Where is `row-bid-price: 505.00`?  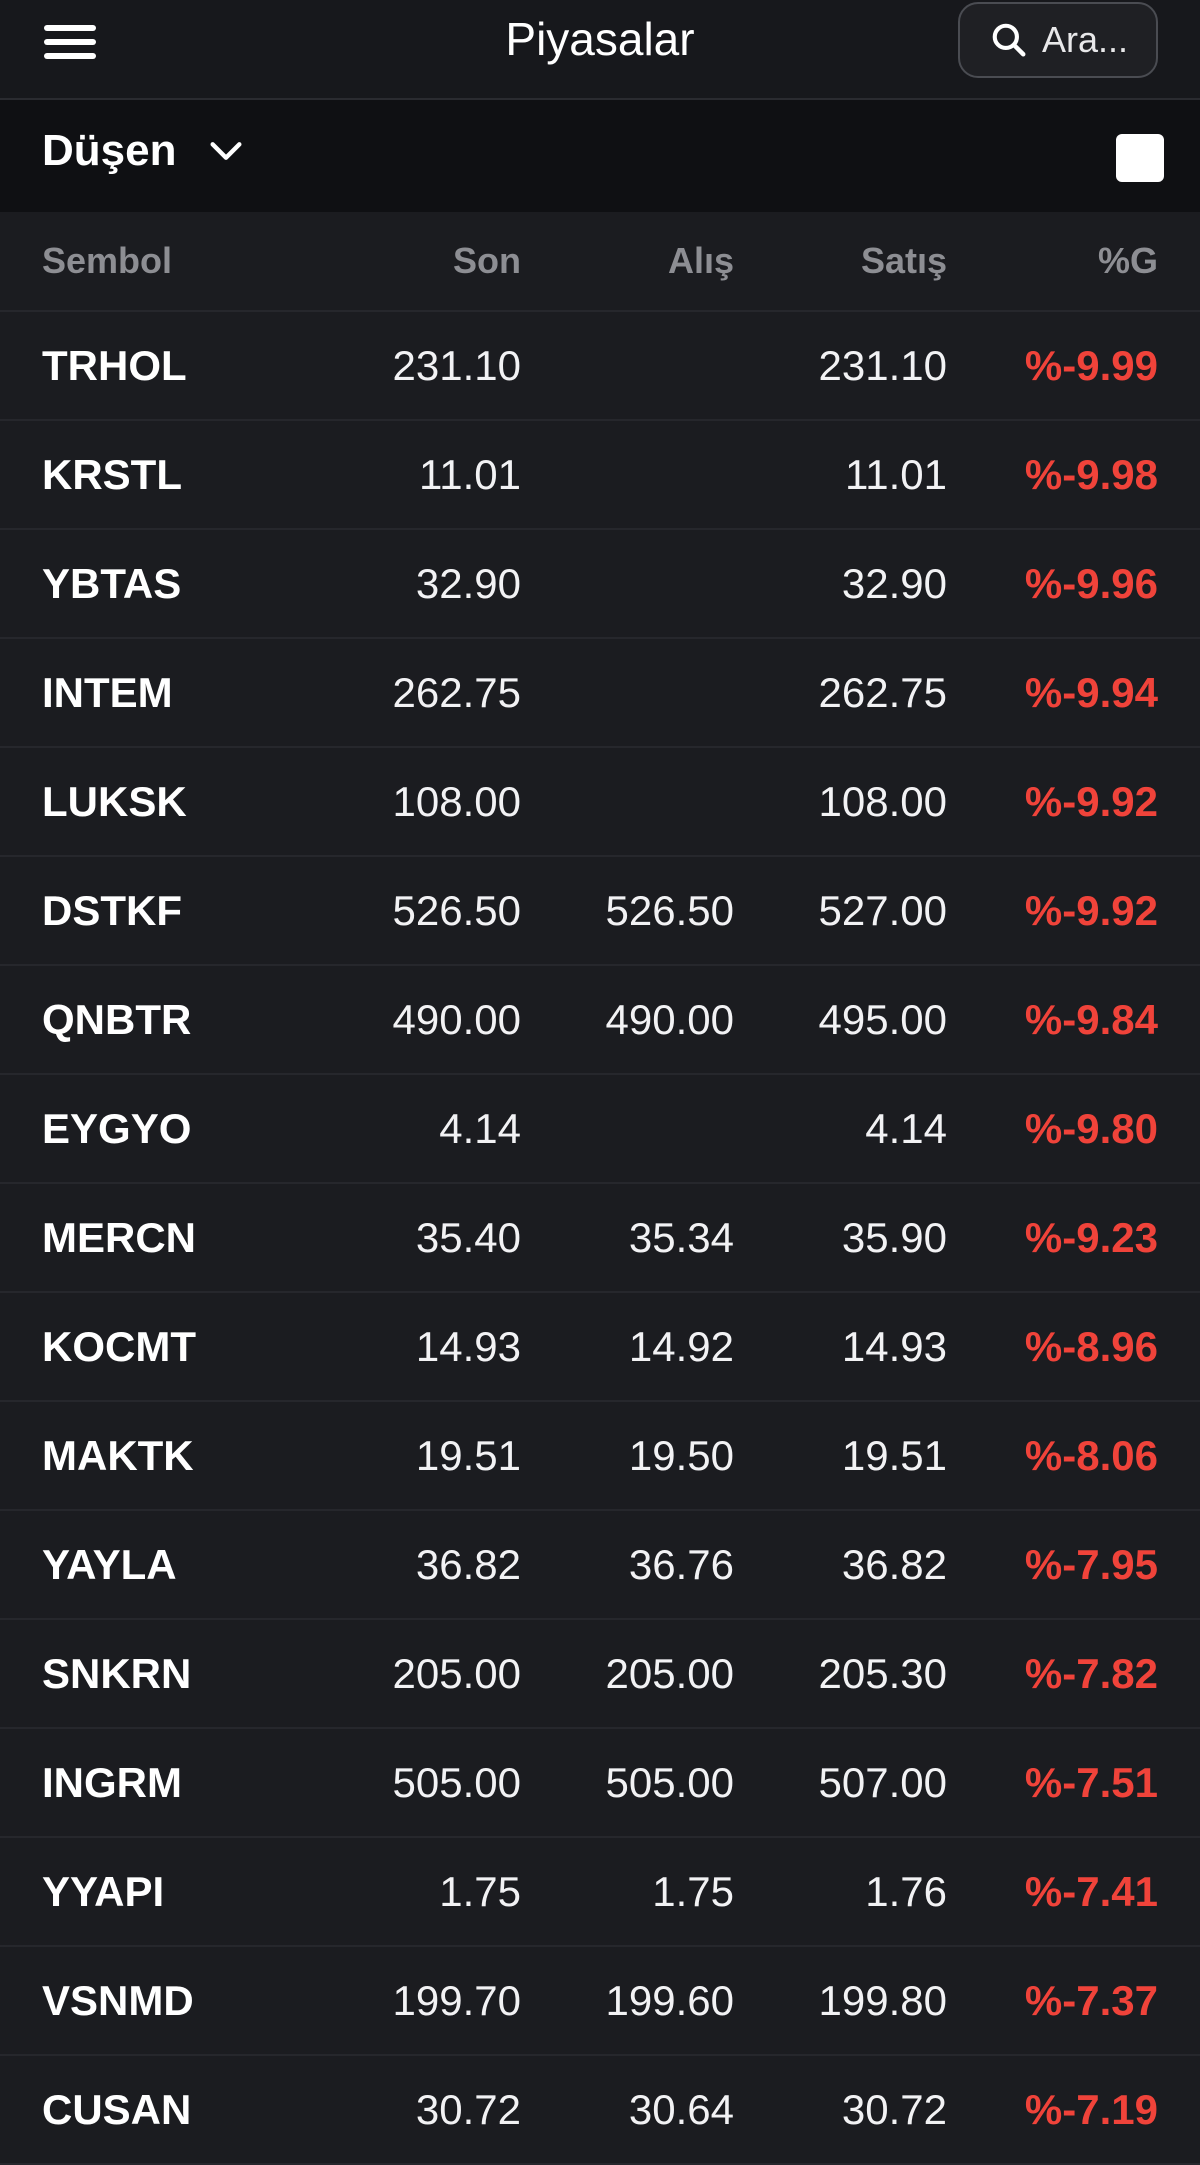 row-bid-price: 505.00 is located at coordinates (669, 1782).